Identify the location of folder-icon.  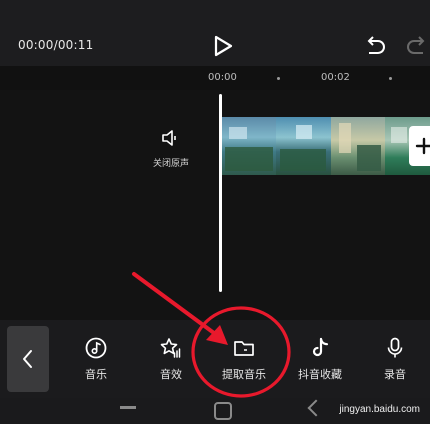
(244, 348).